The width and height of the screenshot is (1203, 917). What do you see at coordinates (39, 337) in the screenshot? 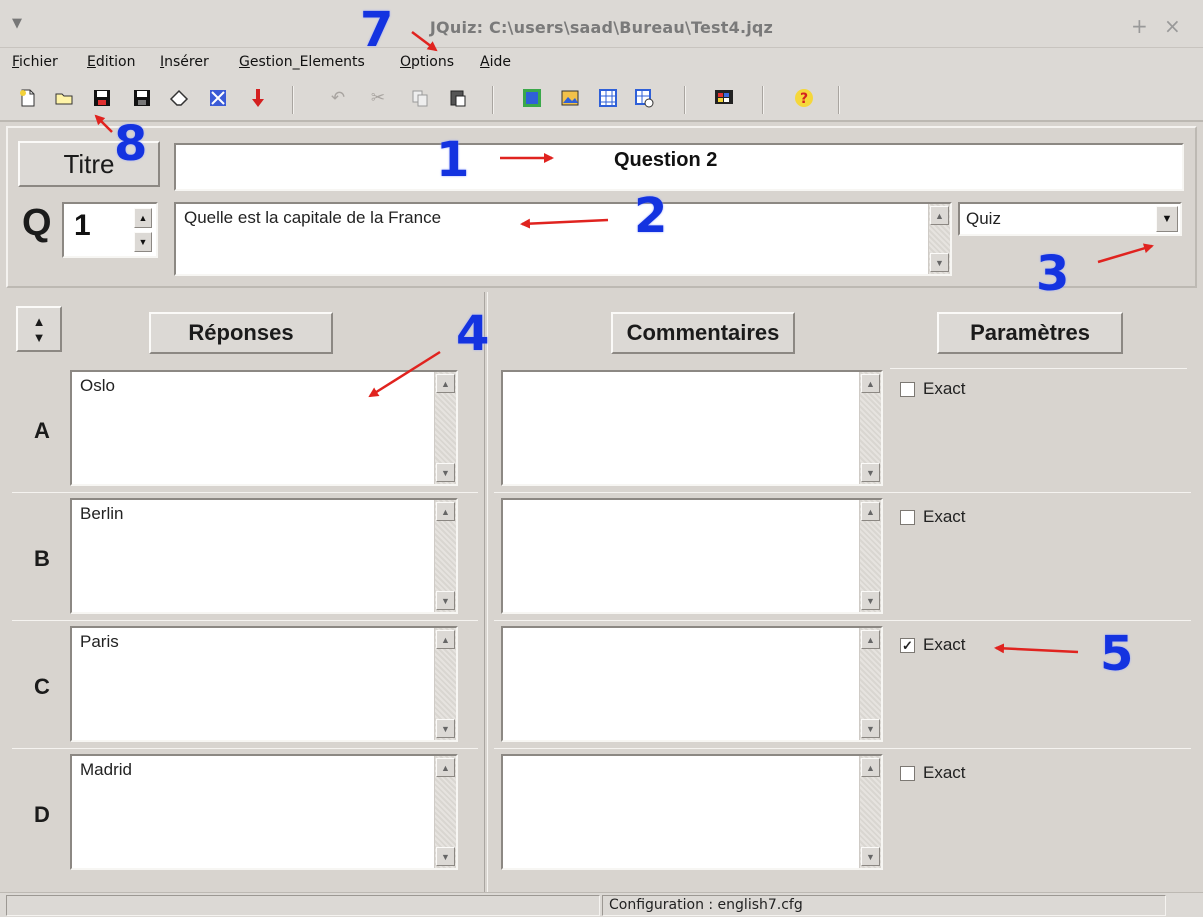
I see `arrow-down-icon: ▼` at bounding box center [39, 337].